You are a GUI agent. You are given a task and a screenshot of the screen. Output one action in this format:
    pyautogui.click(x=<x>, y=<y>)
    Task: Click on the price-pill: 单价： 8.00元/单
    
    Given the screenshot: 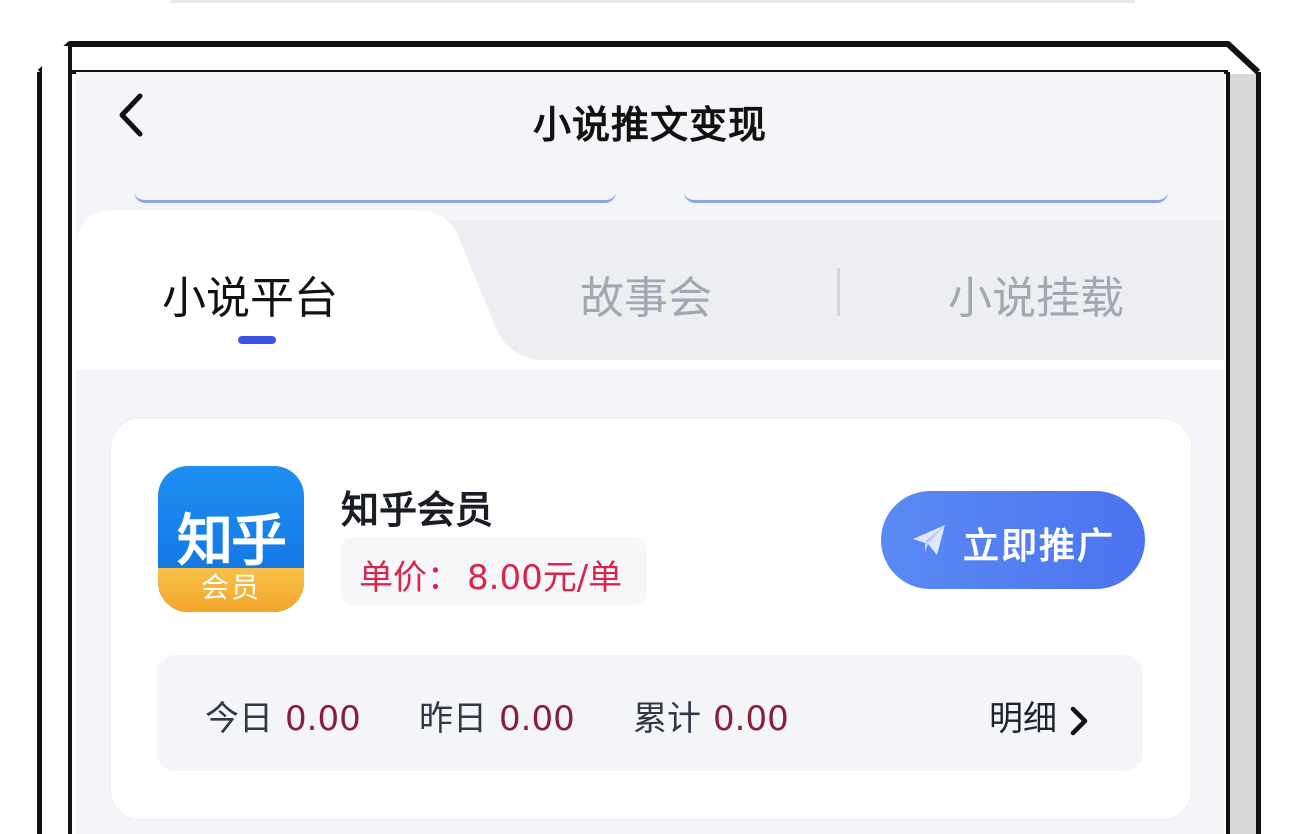 What is the action you would take?
    pyautogui.click(x=494, y=571)
    